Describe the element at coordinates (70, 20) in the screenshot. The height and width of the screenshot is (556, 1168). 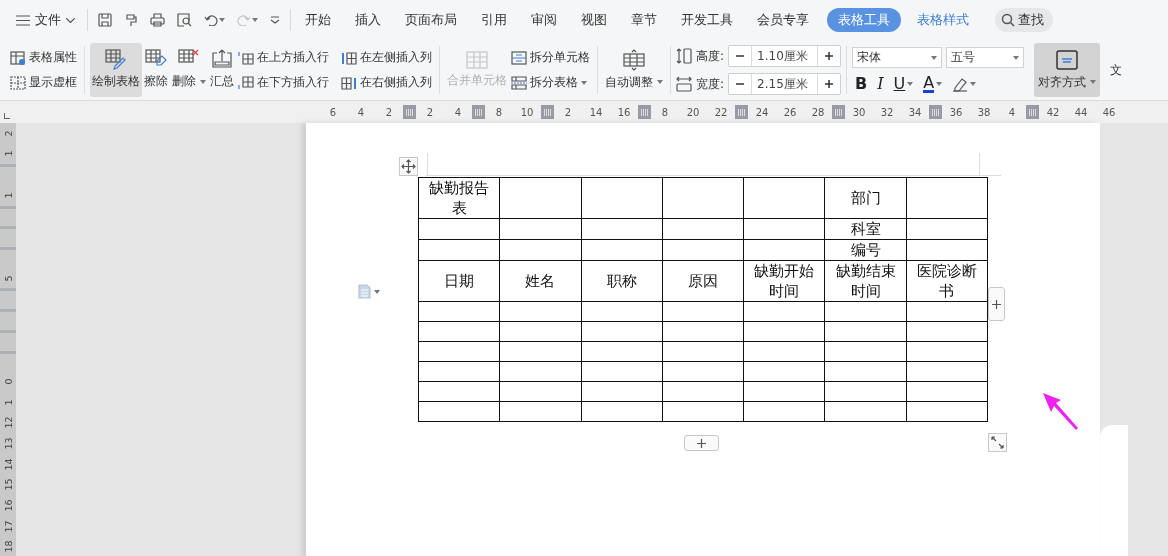
I see `chevron-icon` at that location.